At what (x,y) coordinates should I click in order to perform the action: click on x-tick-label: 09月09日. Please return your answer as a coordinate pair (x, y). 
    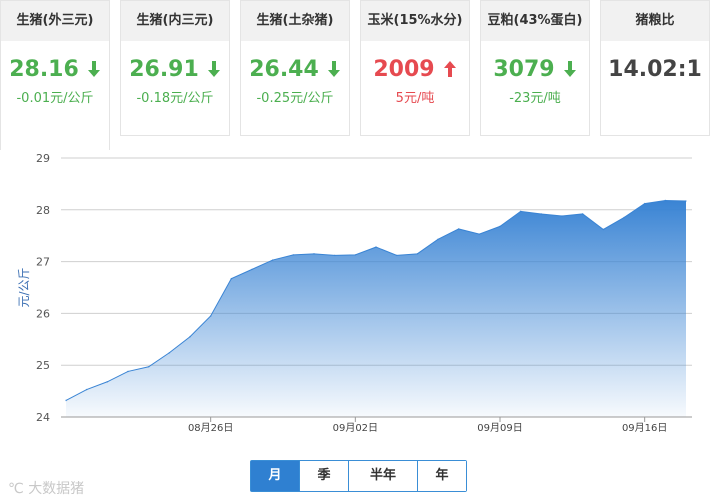
    Looking at the image, I should click on (499, 428).